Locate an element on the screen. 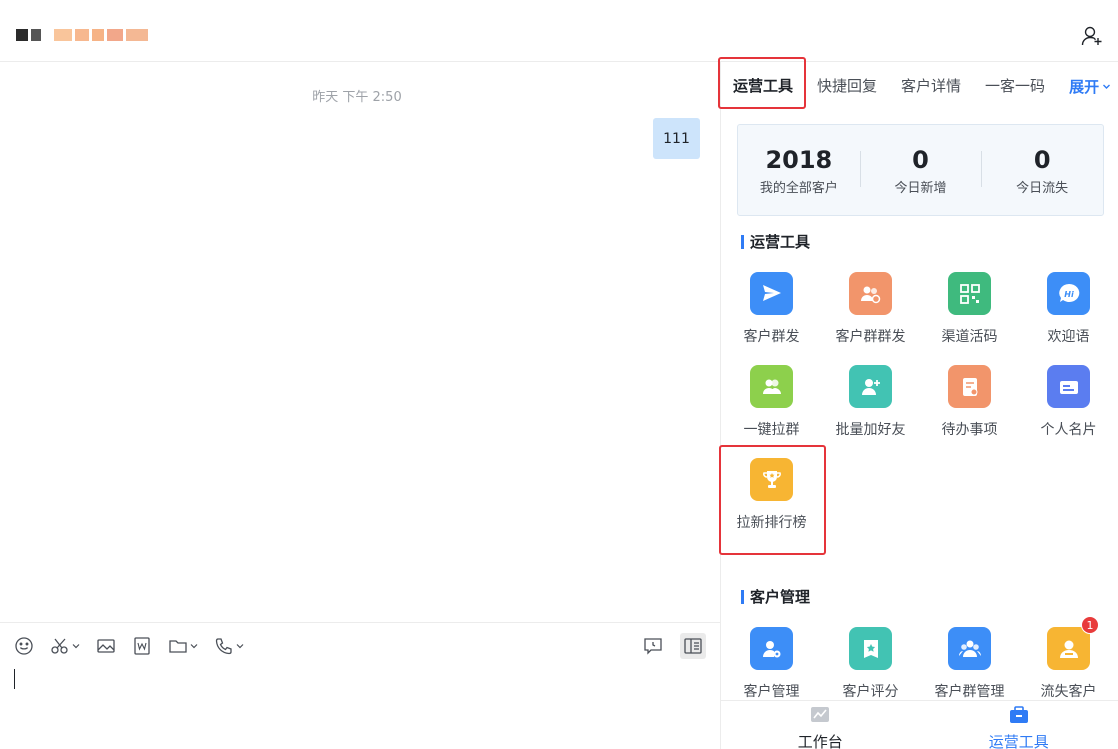 This screenshot has width=1118, height=749. highlight-box-tab is located at coordinates (762, 83).